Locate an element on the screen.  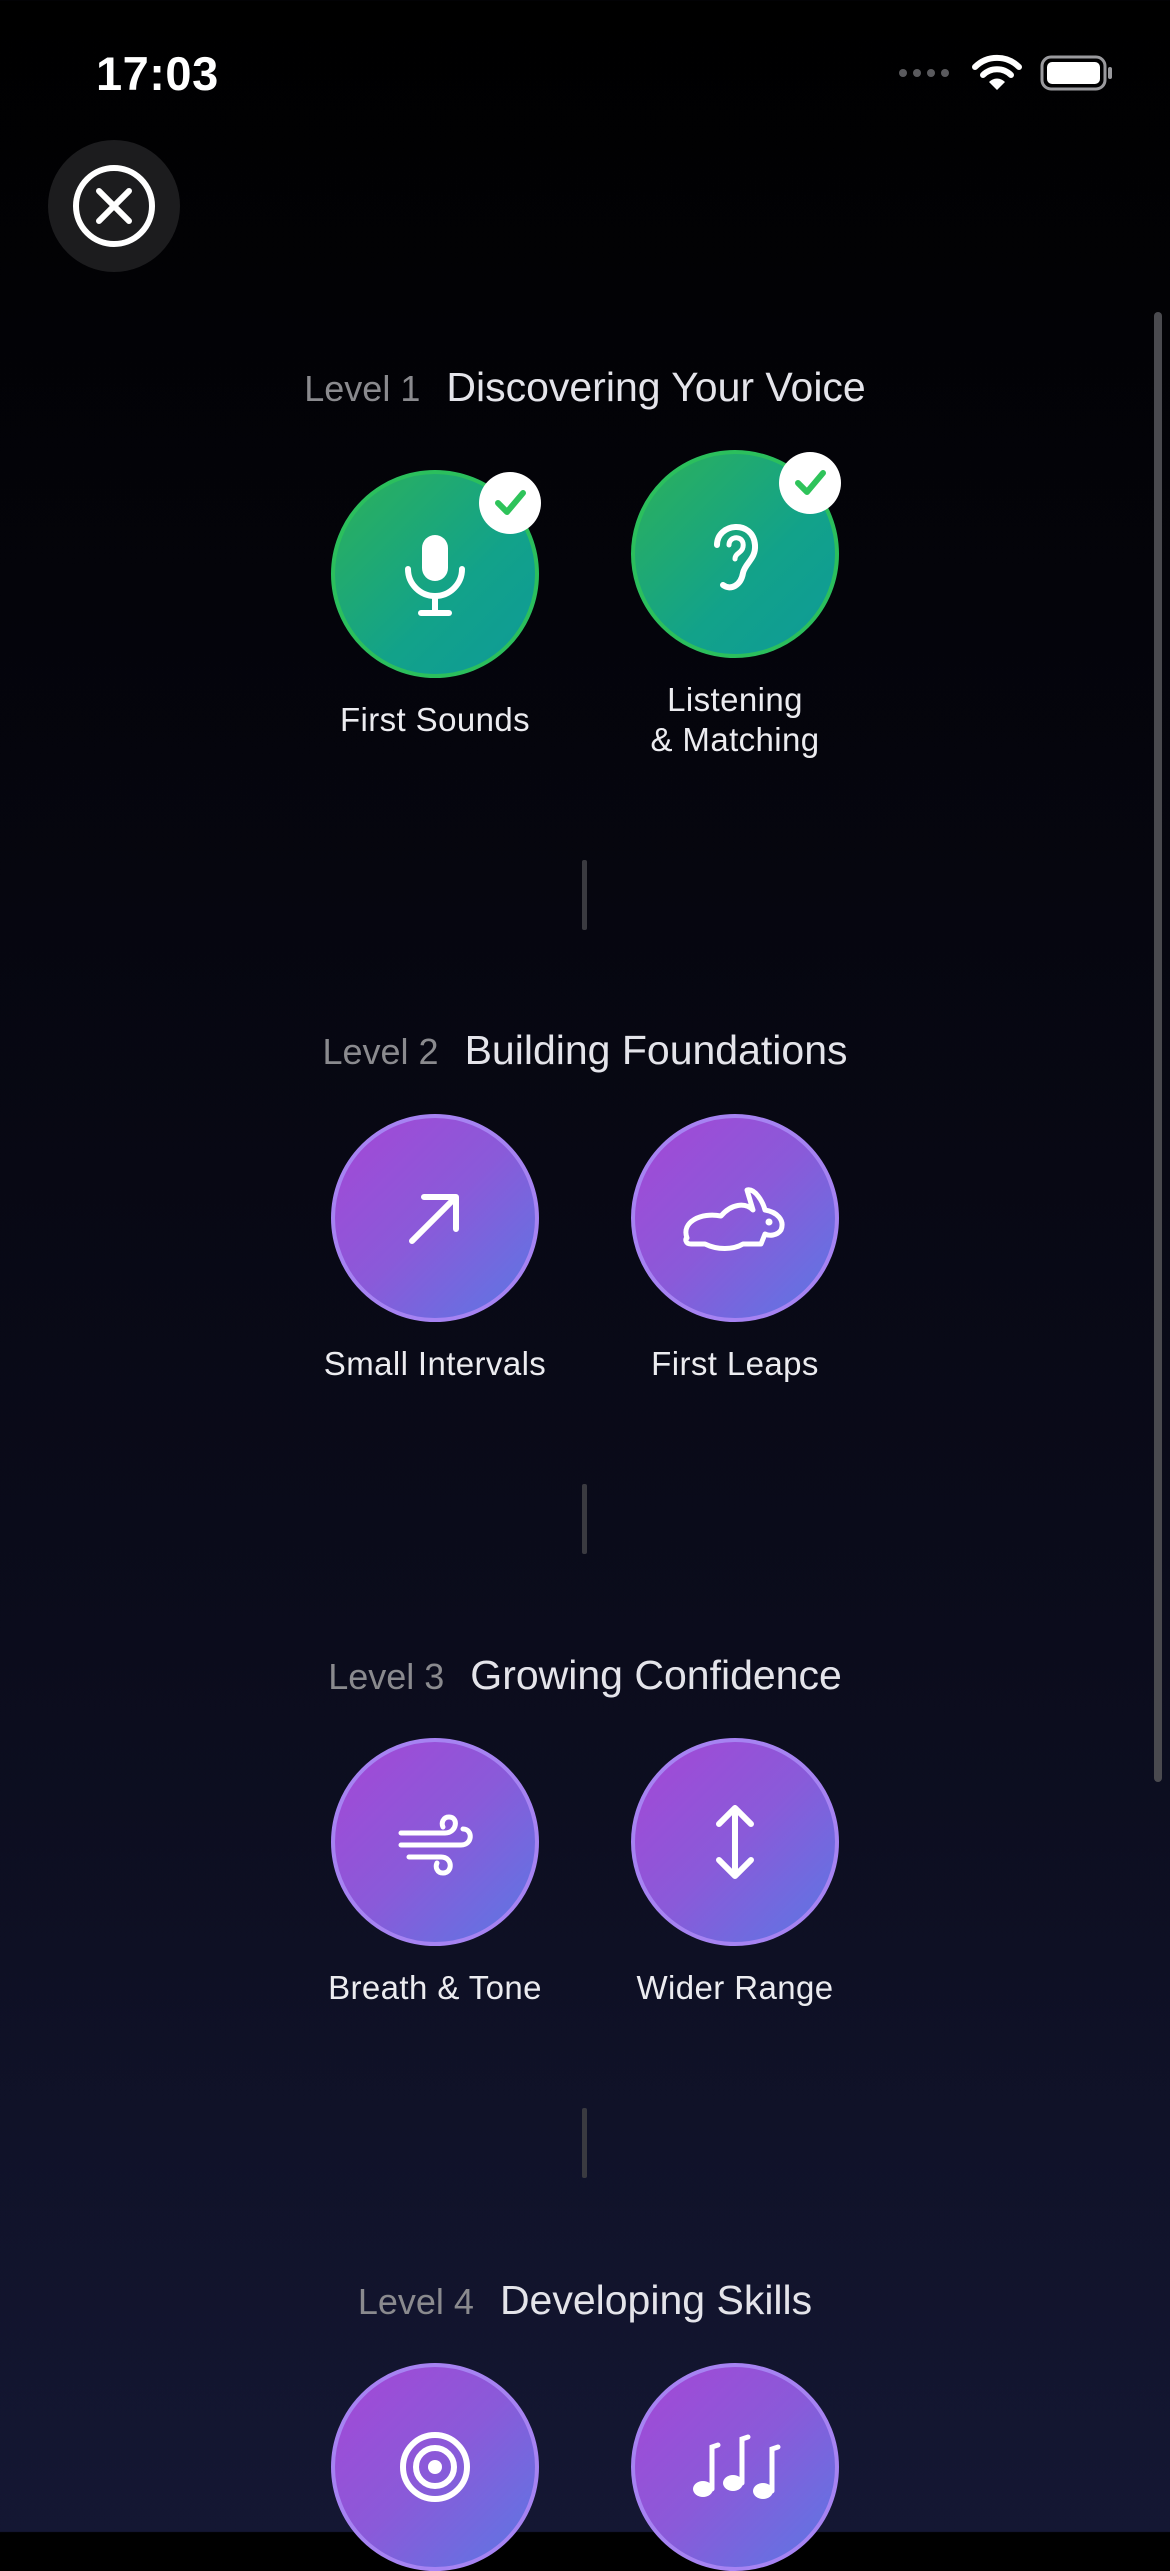
lesson-label: Wider Range is located at coordinates (735, 1987).